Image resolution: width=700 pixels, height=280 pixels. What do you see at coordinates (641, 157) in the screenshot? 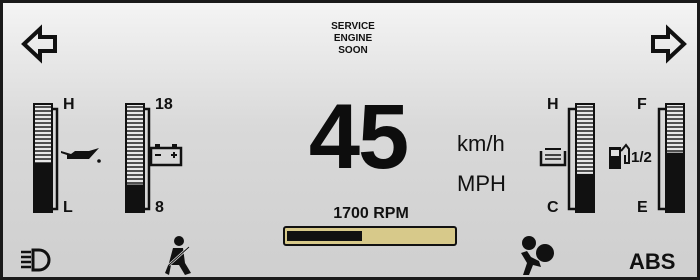
I see `fuel-half-label: 1/2` at bounding box center [641, 157].